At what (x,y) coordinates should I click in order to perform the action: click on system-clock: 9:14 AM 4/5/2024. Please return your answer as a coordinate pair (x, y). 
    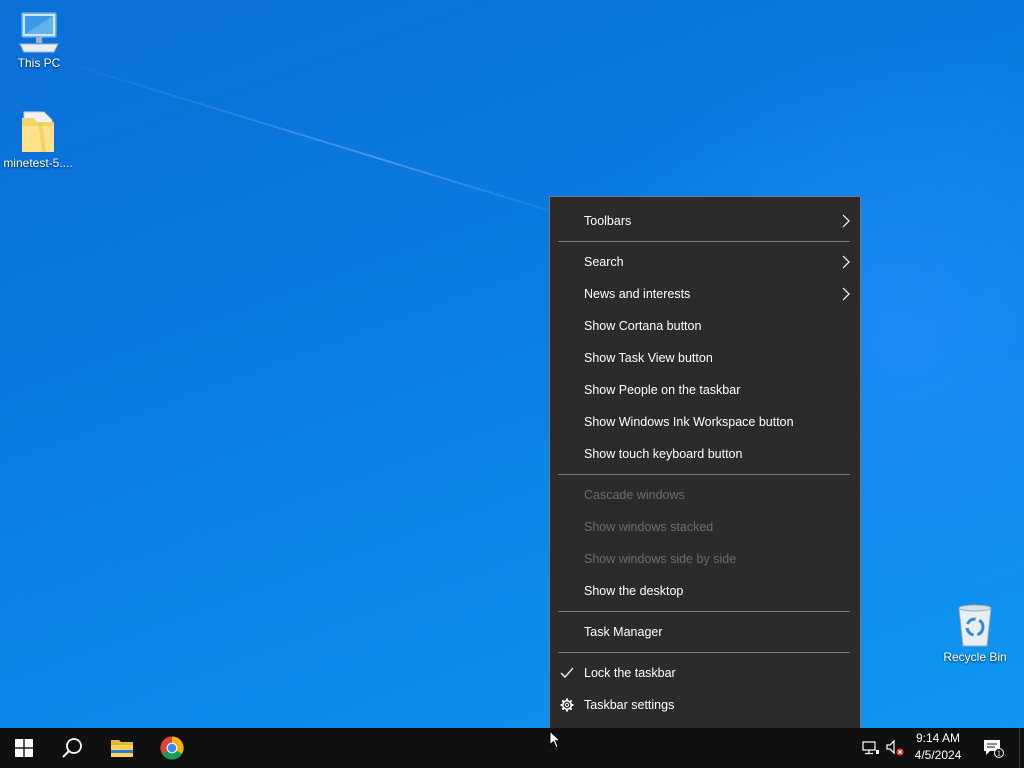
    Looking at the image, I should click on (938, 747).